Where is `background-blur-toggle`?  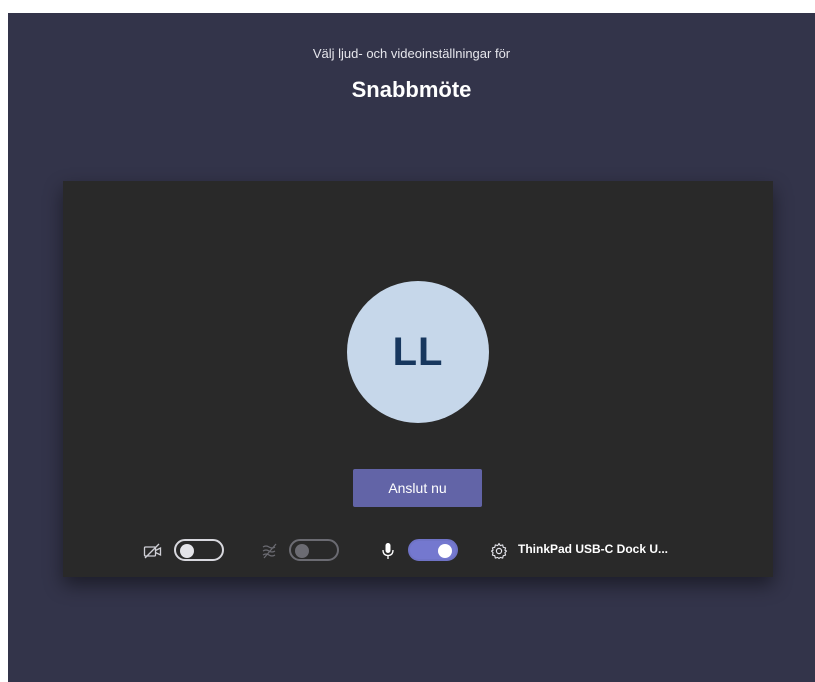
background-blur-toggle is located at coordinates (314, 550).